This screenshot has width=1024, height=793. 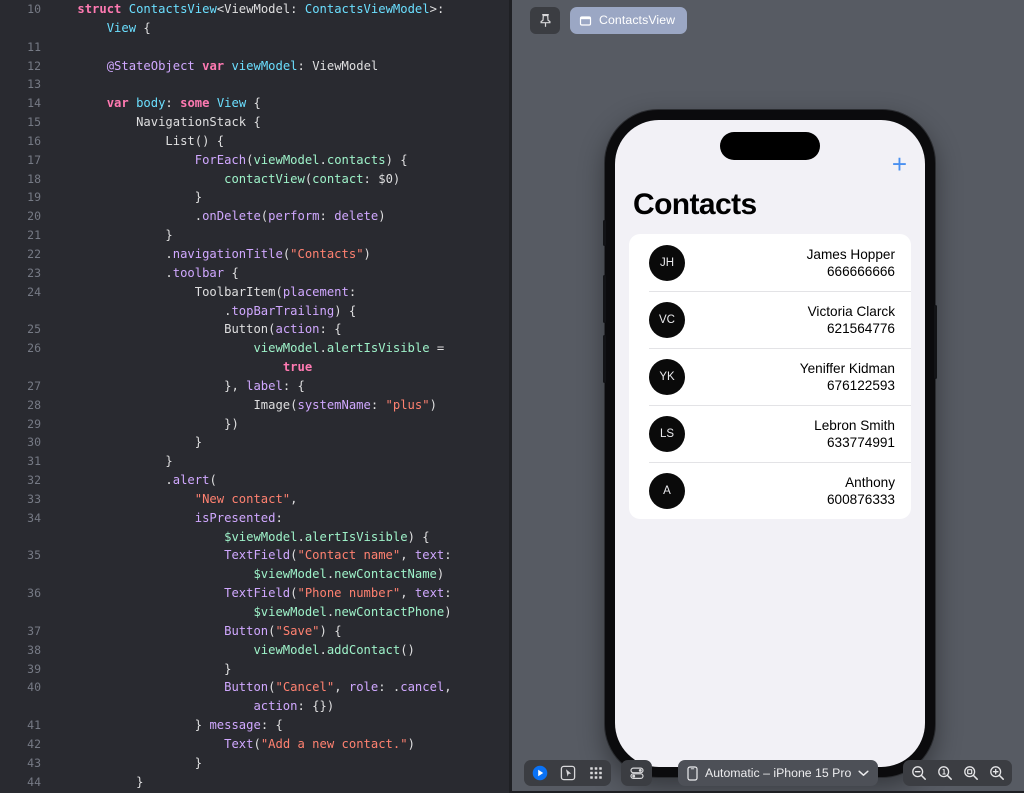 I want to click on line-number: 26, so click(x=34, y=348).